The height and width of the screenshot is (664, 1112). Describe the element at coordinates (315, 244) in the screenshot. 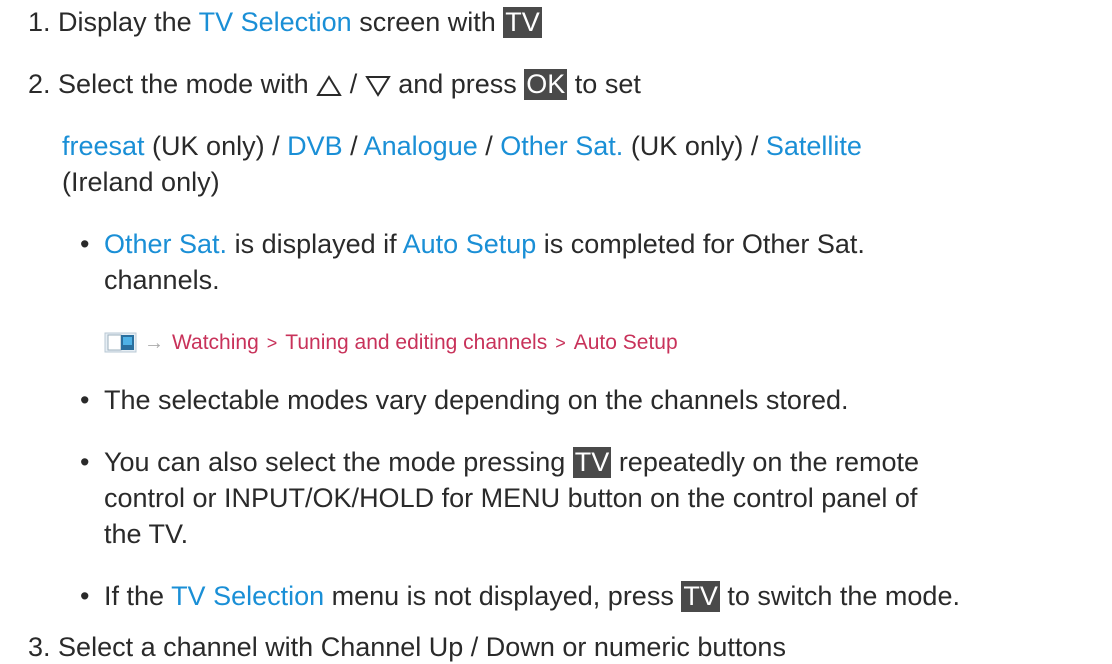

I see `bullet-1-text: is displayed if` at that location.